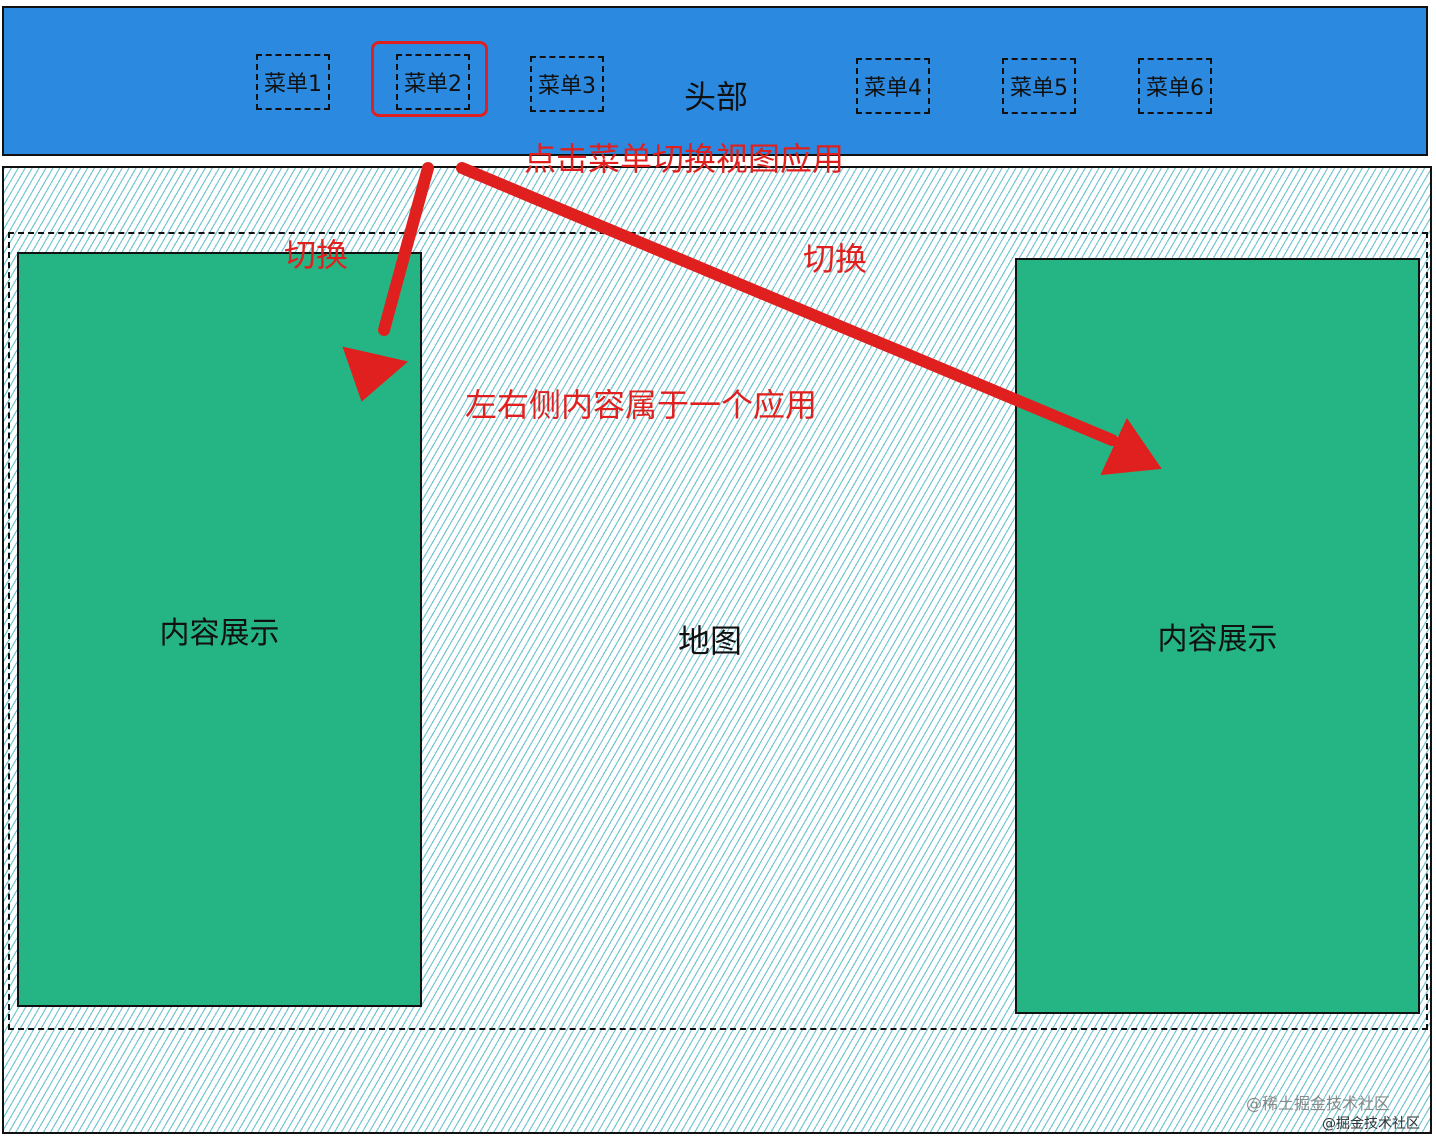 The image size is (1436, 1138). What do you see at coordinates (1217, 639) in the screenshot?
I see `right-panel-label: 内容展示` at bounding box center [1217, 639].